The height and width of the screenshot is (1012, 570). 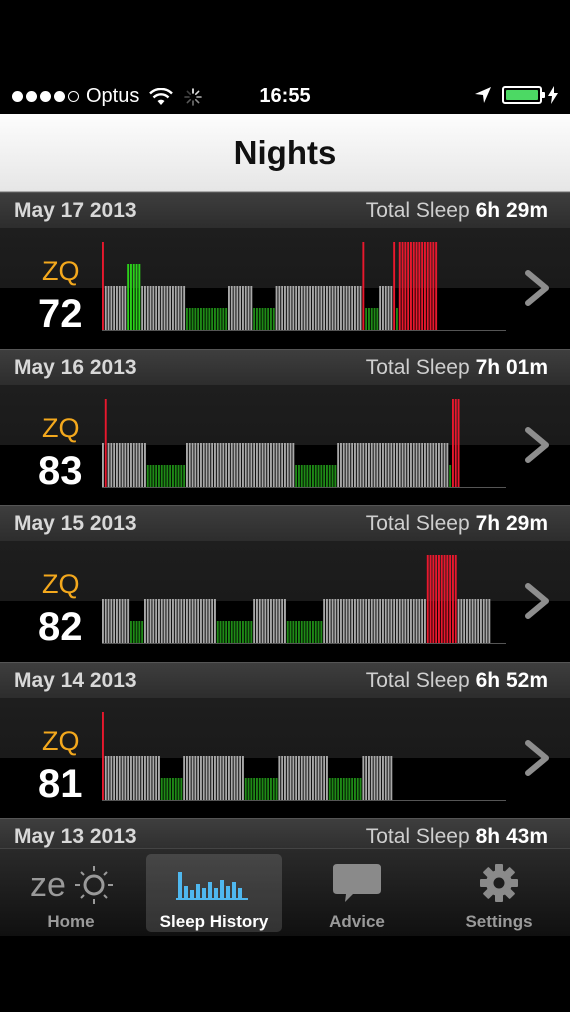 I want to click on page-title: Nights, so click(x=285, y=152).